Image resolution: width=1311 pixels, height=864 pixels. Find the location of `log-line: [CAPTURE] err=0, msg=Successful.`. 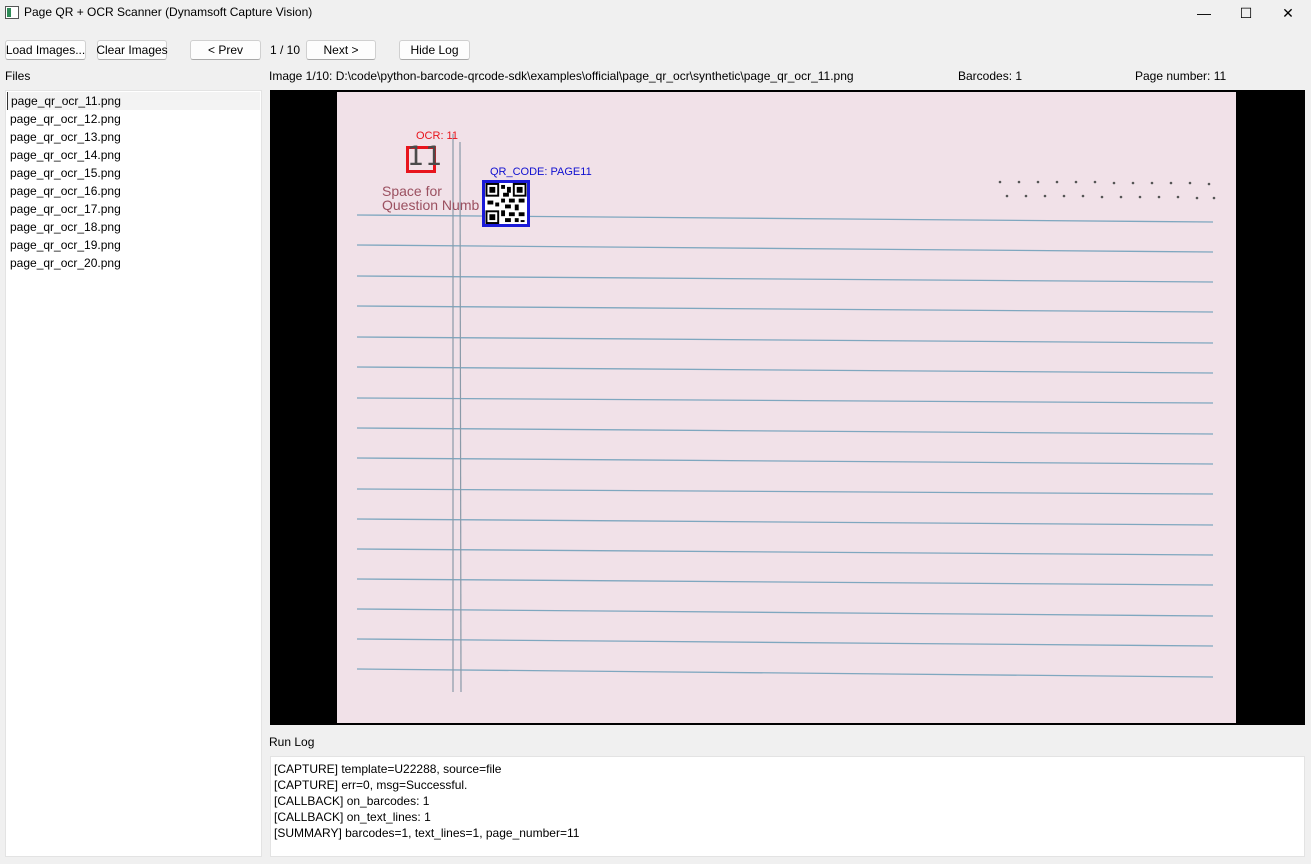

log-line: [CAPTURE] err=0, msg=Successful. is located at coordinates (371, 785).